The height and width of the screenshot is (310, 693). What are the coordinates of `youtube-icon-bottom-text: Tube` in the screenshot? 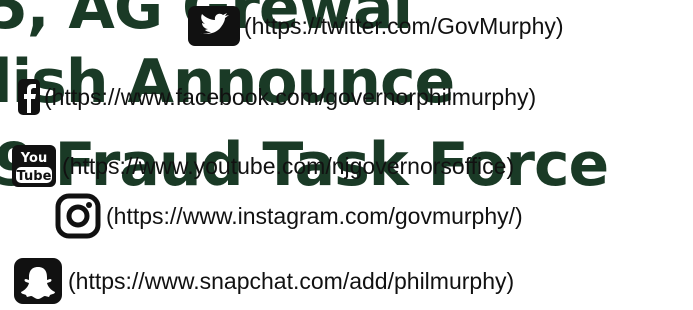 It's located at (34, 176).